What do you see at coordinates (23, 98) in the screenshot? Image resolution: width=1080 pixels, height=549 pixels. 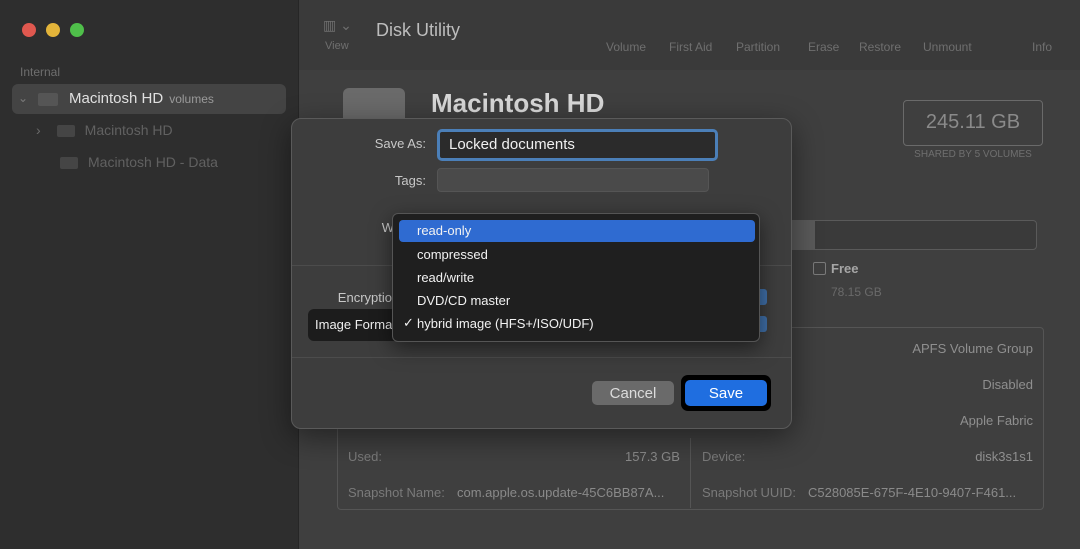 I see `chevron-down-icon: ⌄` at bounding box center [23, 98].